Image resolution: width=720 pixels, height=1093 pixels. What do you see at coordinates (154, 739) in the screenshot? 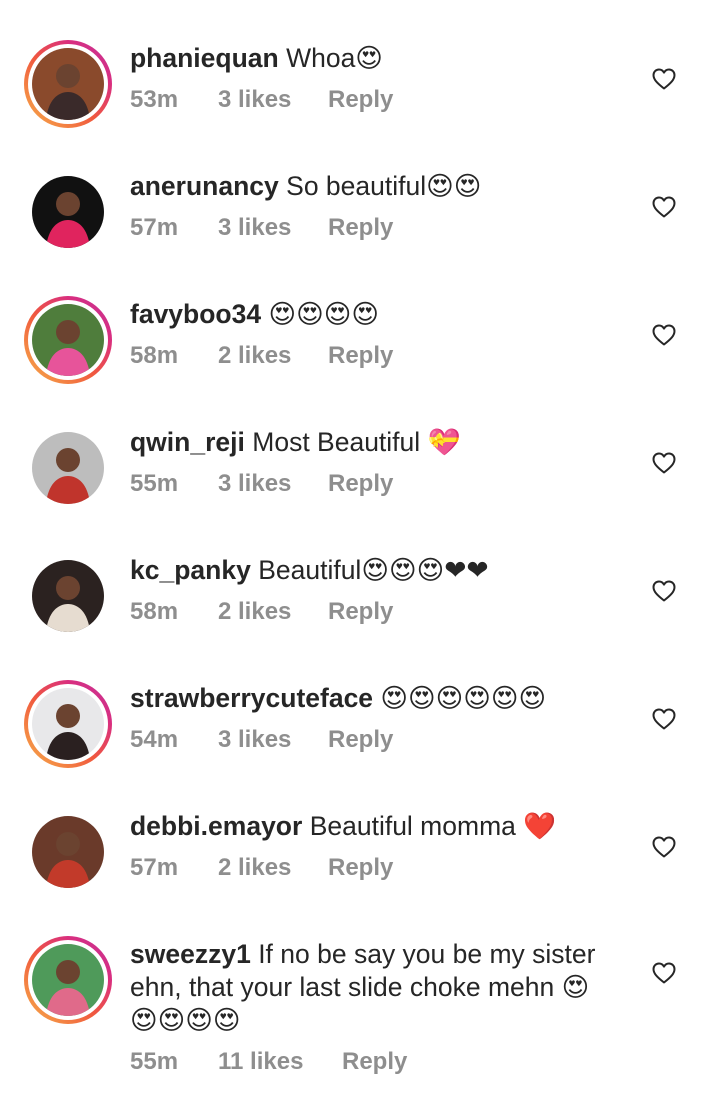
I see `timestamp: 54m` at bounding box center [154, 739].